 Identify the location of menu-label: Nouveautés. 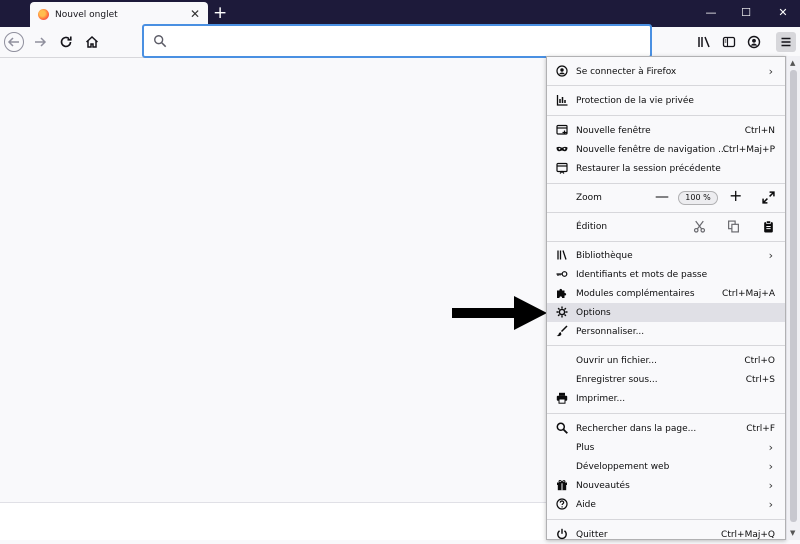
(603, 485).